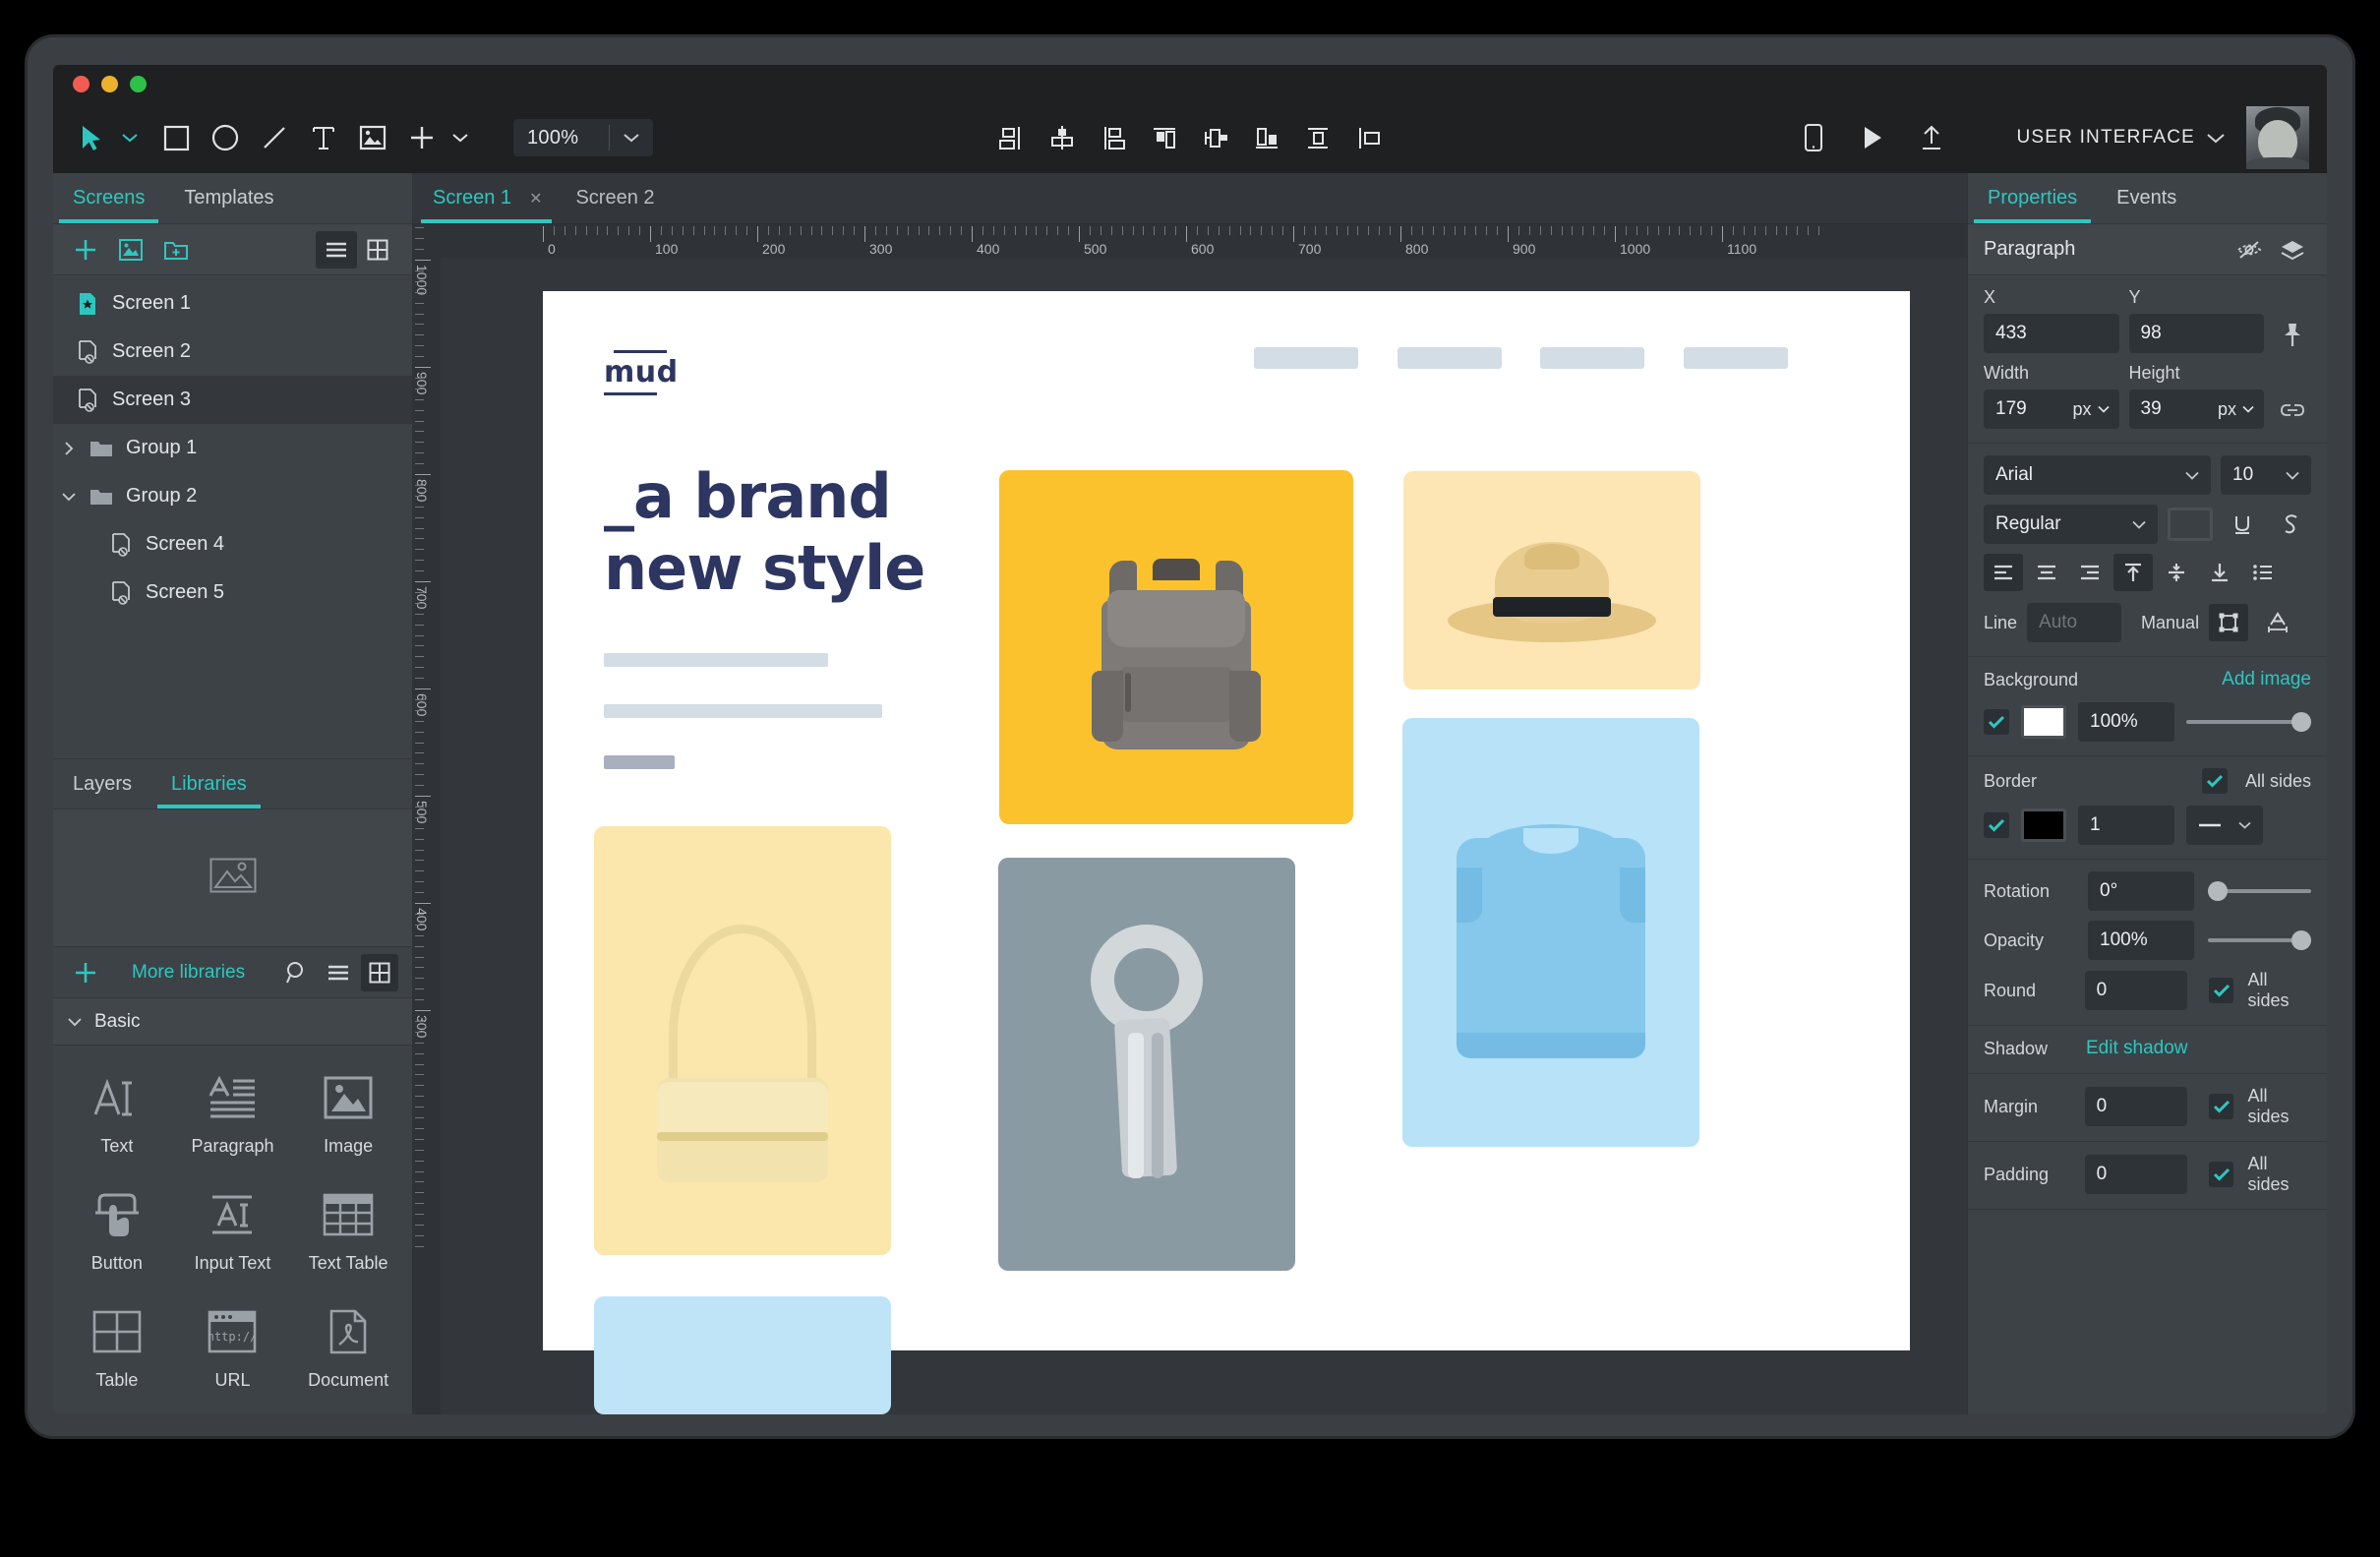 This screenshot has height=1557, width=2380. Describe the element at coordinates (2214, 781) in the screenshot. I see `border-all-sides-checkbox` at that location.